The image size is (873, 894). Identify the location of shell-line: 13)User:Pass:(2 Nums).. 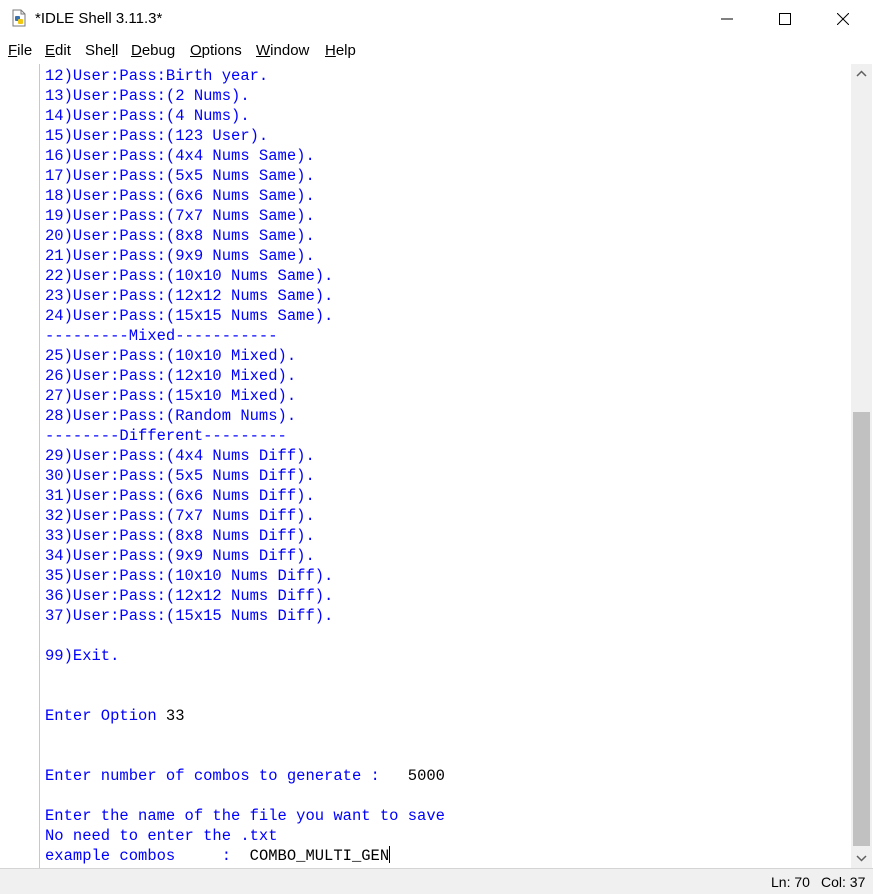
(147, 96).